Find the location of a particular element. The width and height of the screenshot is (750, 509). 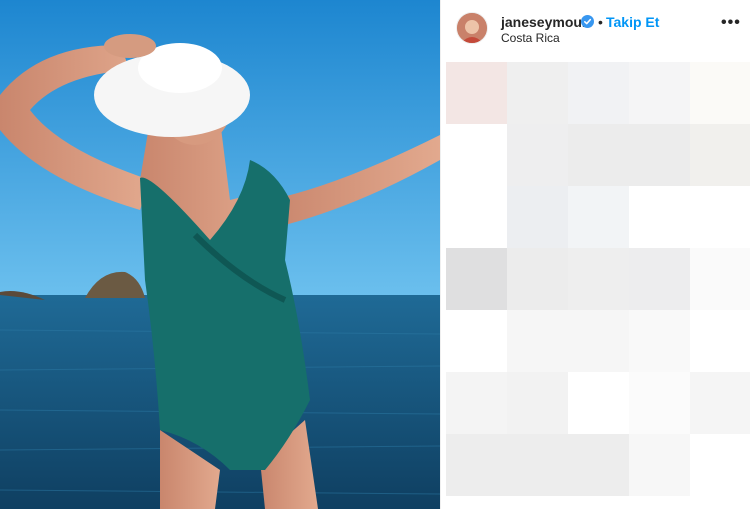

username: janeseymour is located at coordinates (544, 22).